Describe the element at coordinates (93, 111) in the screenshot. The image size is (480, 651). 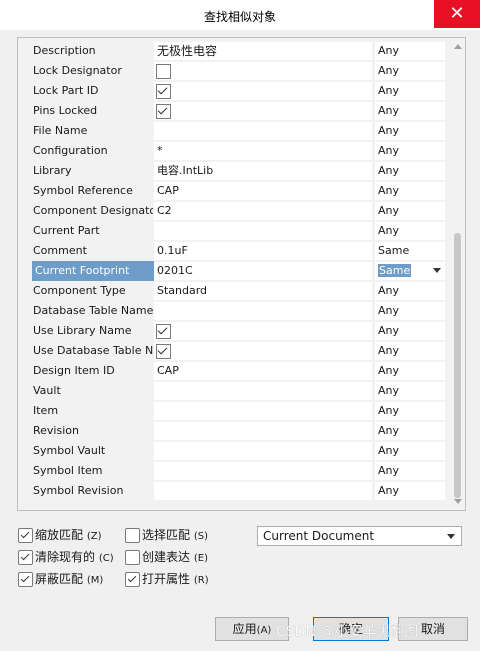
I see `property-label: Pins Locked` at that location.